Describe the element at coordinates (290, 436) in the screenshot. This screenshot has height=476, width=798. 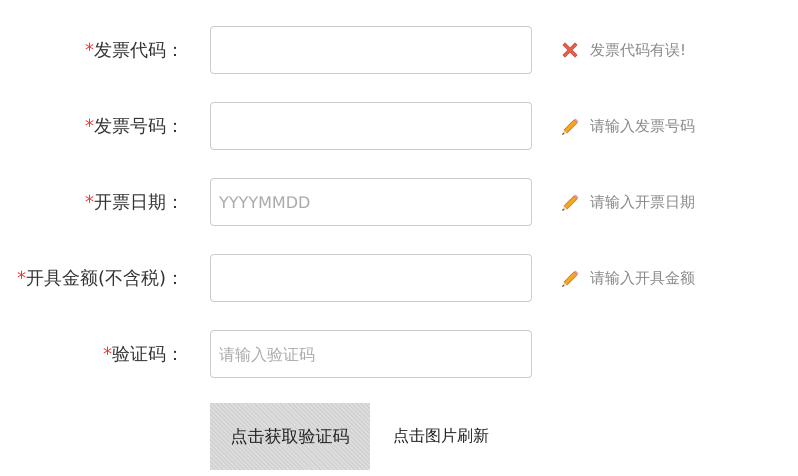
I see `captcha-image: 点击获取验证码` at that location.